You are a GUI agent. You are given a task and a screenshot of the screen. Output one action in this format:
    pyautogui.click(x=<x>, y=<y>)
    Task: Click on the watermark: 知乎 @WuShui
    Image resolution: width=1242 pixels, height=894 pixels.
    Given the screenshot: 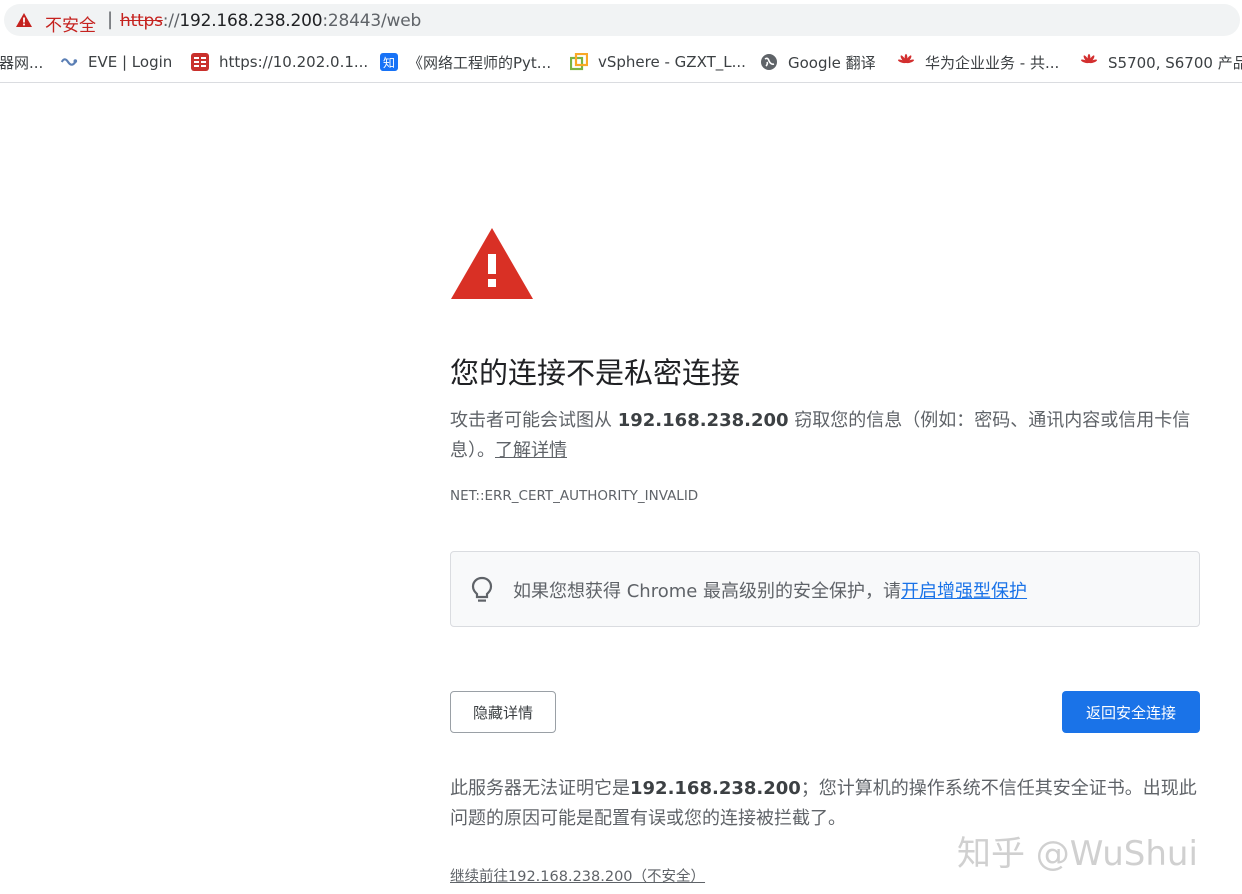 What is the action you would take?
    pyautogui.click(x=1077, y=854)
    